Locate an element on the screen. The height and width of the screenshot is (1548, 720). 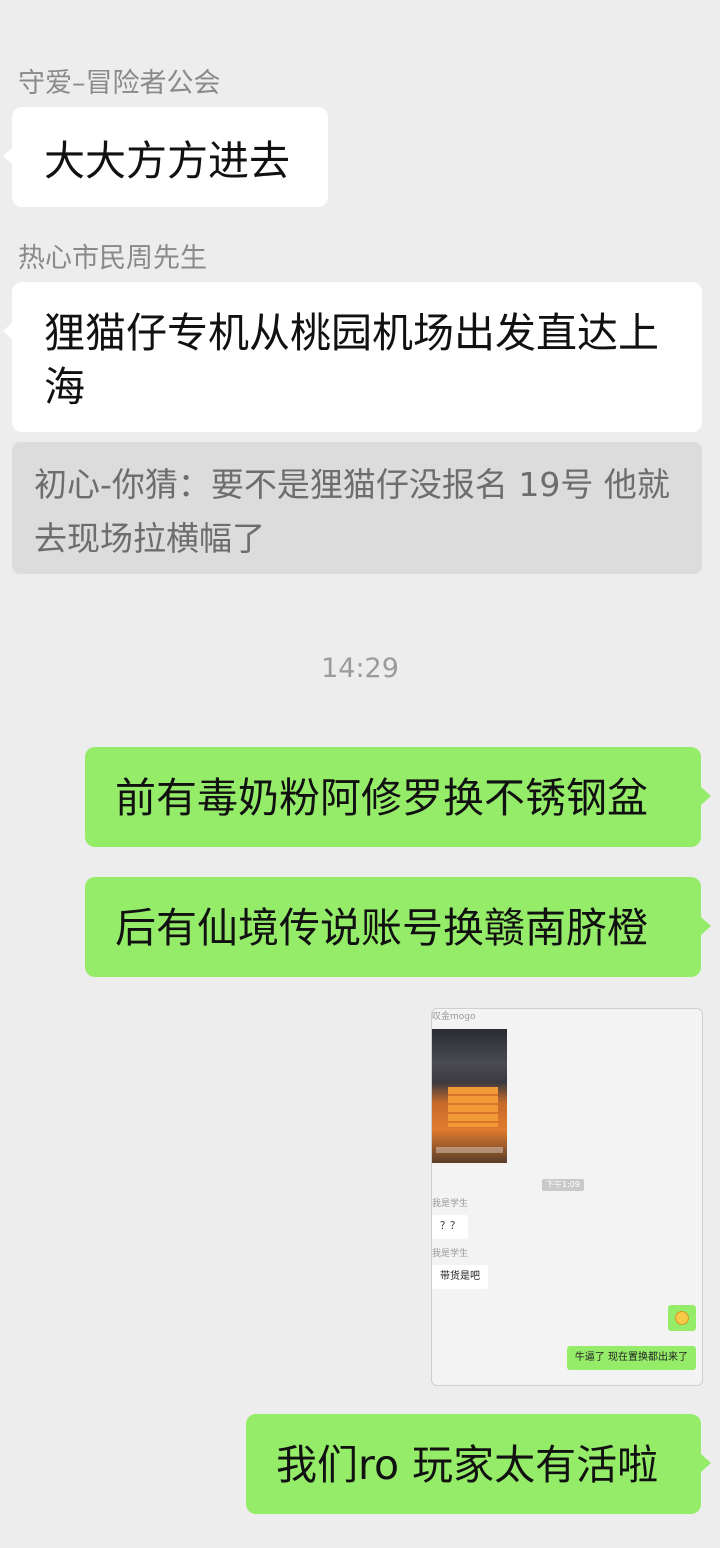
screenshot-emoji-message is located at coordinates (682, 1318).